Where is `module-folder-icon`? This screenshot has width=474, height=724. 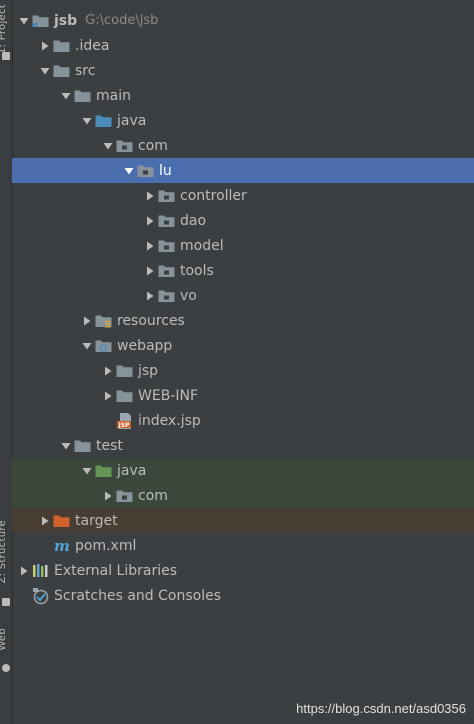 module-folder-icon is located at coordinates (42, 20).